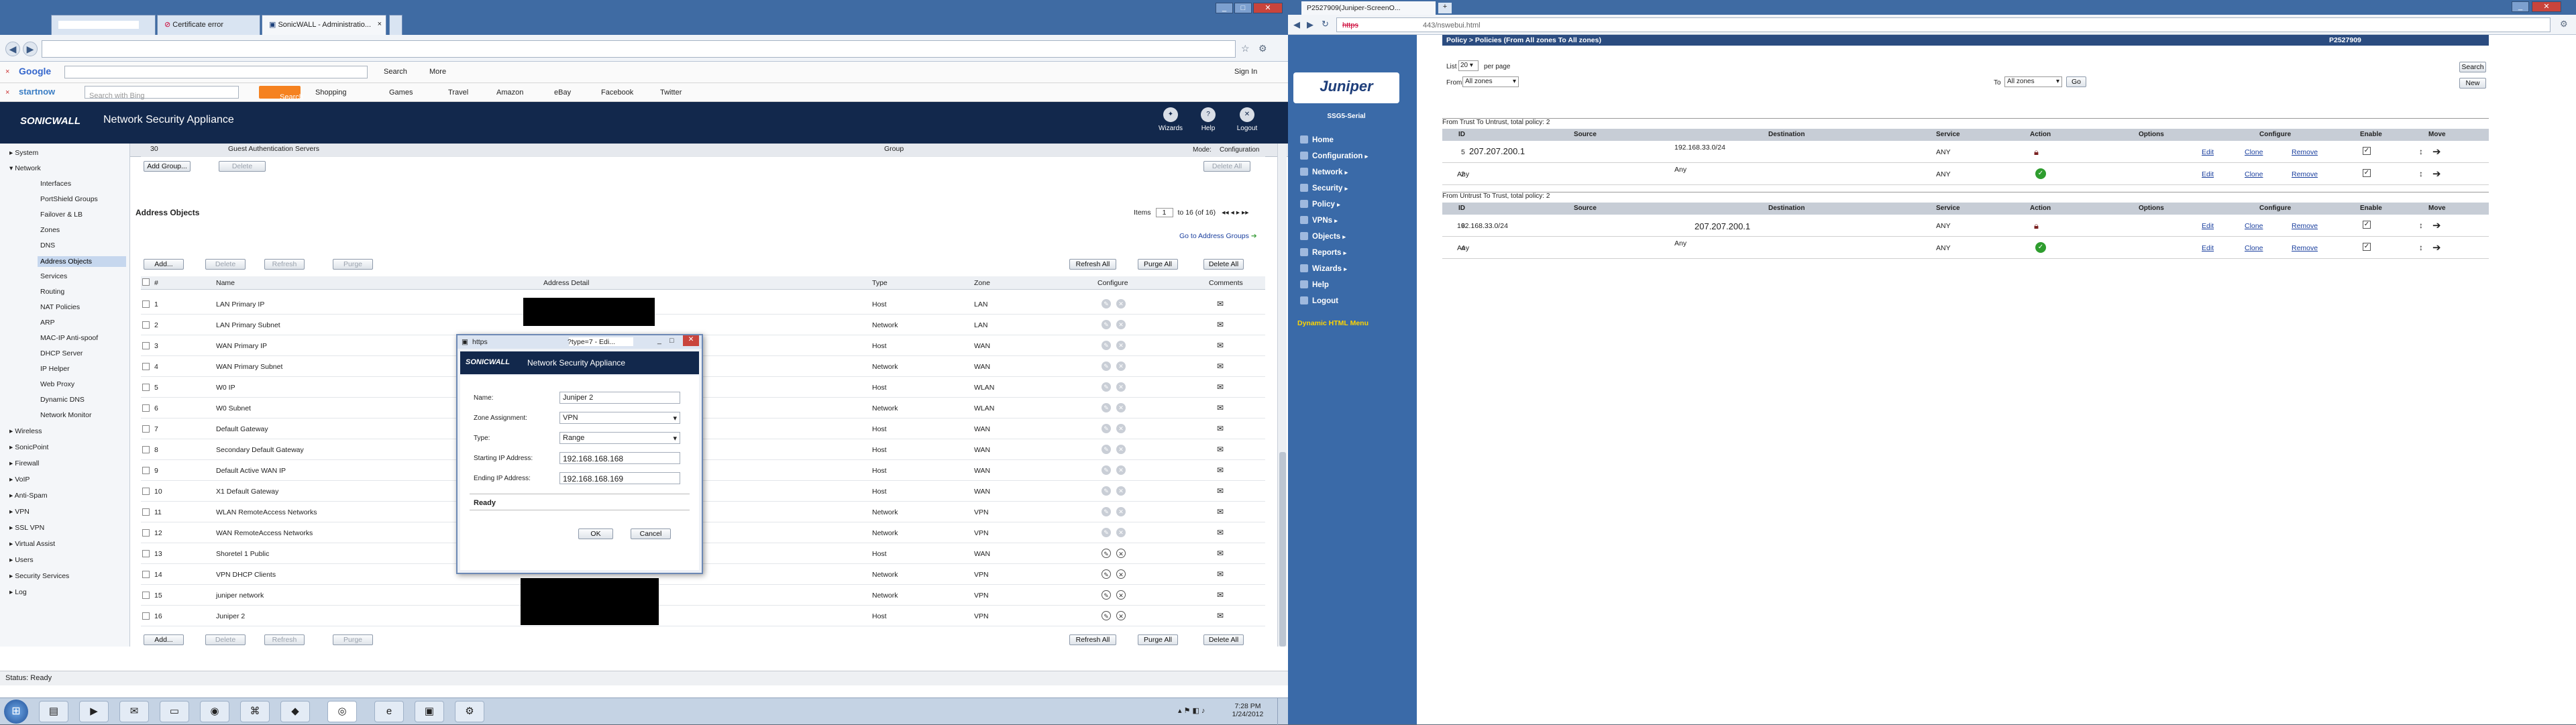 This screenshot has width=2576, height=725. What do you see at coordinates (28, 447) in the screenshot?
I see `sidebar-item-sonicpoint: ▸ SonicPoint` at bounding box center [28, 447].